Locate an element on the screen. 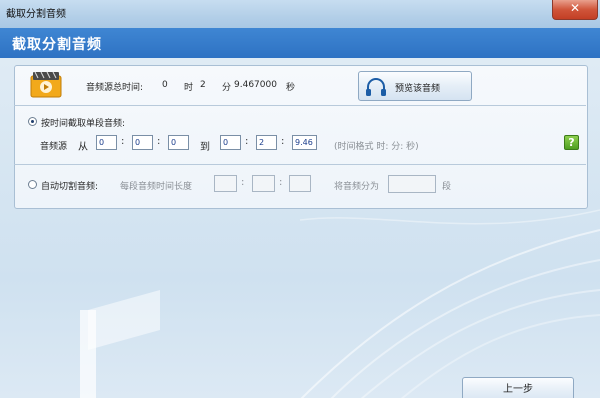  duration-seconds: 9.467000 is located at coordinates (255, 85).